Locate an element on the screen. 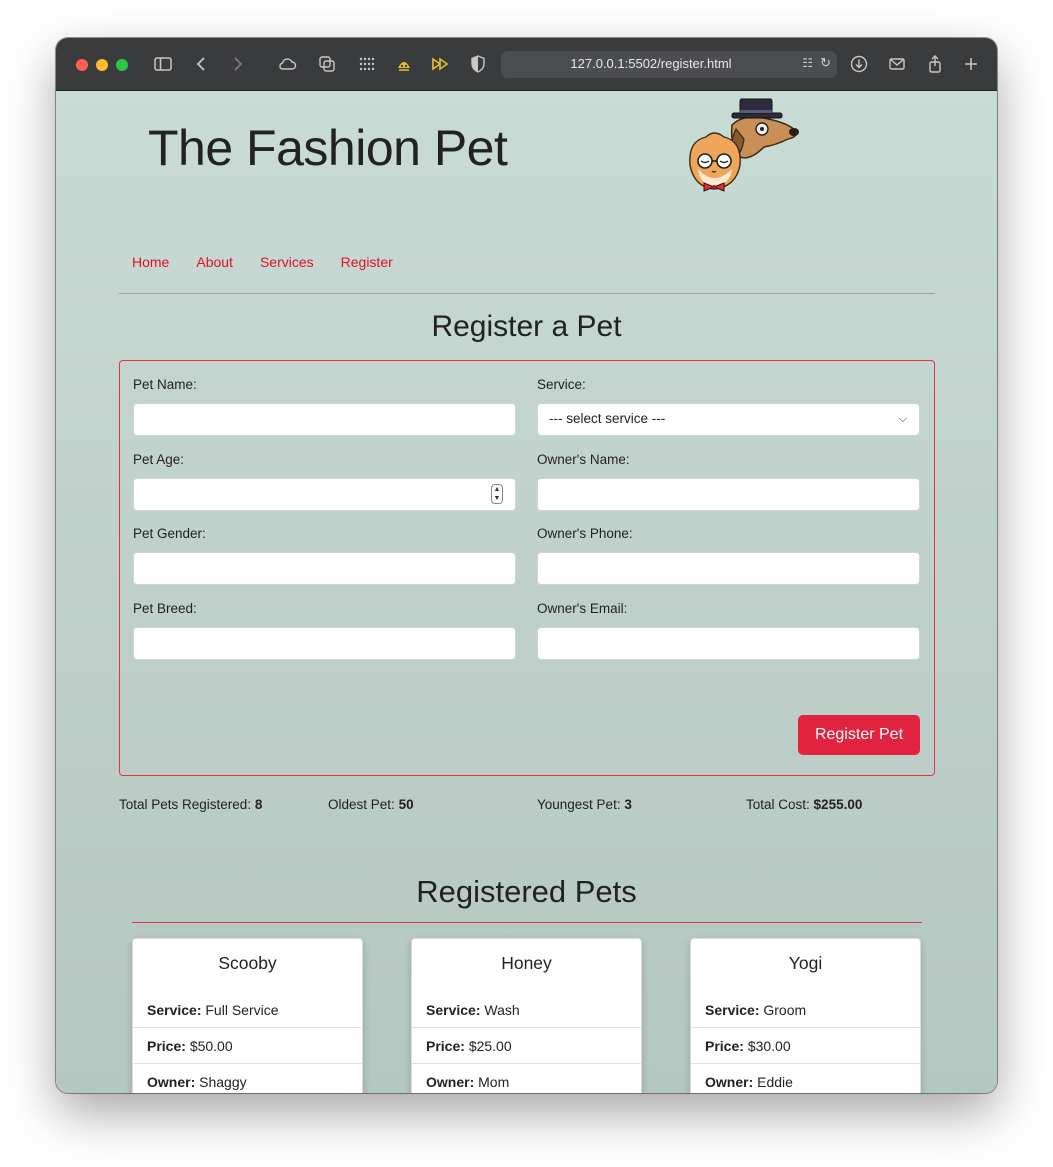 This screenshot has height=1167, width=1053. owner-phone-label: Owner's Phone: is located at coordinates (585, 533).